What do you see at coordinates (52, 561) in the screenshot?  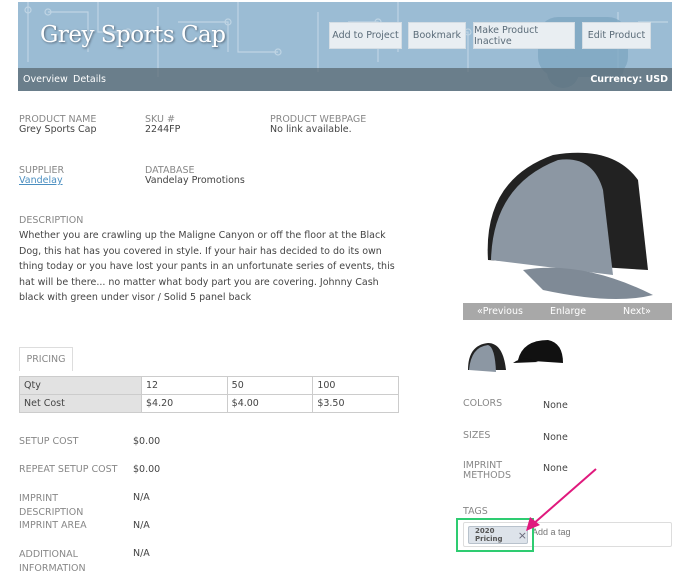 I see `additional-info-label: ADDITIONAL INFORMATION` at bounding box center [52, 561].